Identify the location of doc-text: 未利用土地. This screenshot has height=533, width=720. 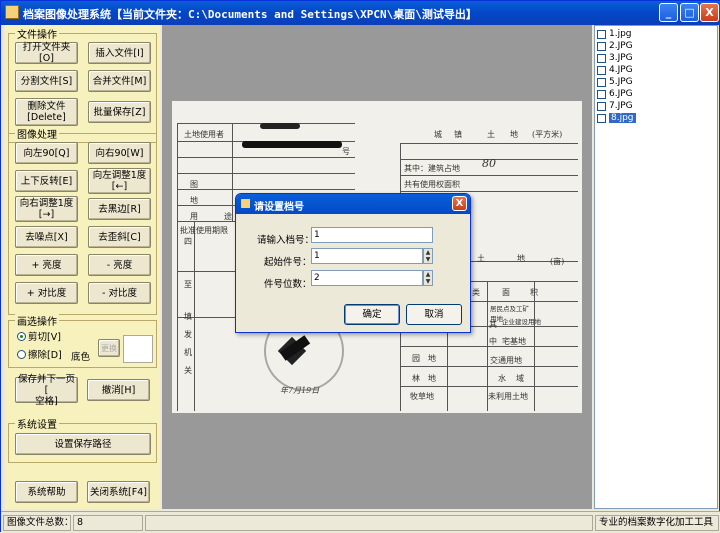
(508, 396).